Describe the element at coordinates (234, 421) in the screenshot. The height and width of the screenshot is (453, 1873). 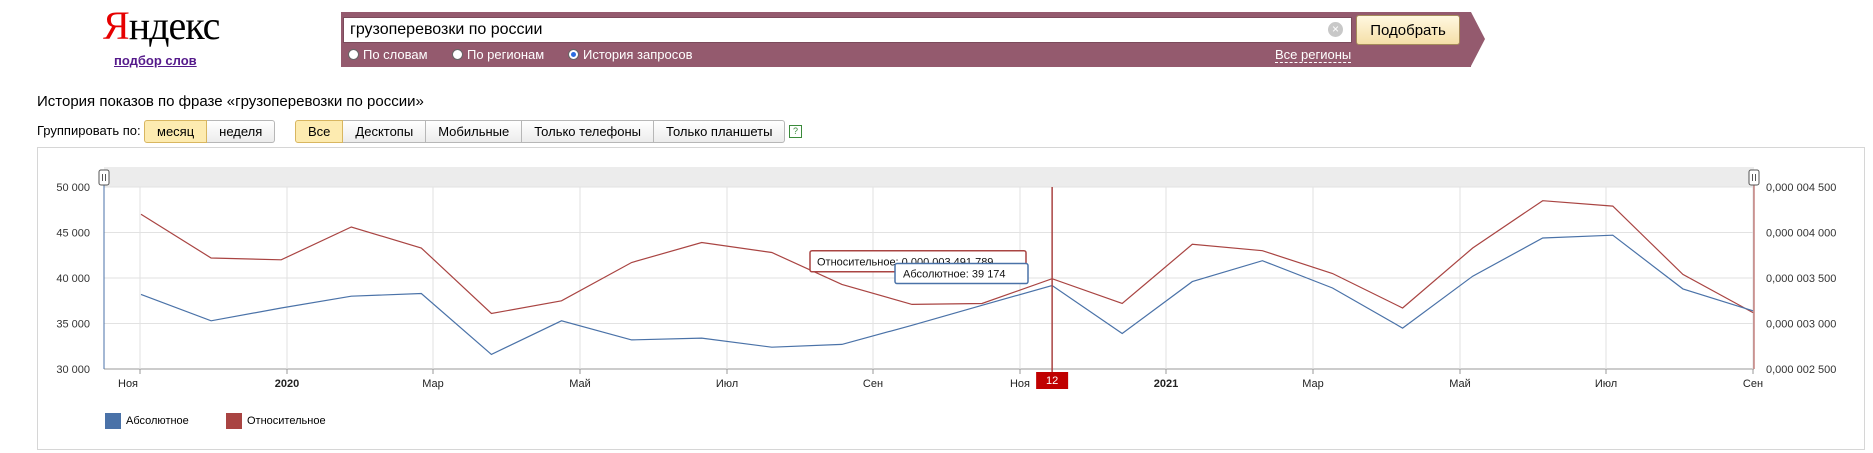
I see `legend-swatch-relative` at that location.